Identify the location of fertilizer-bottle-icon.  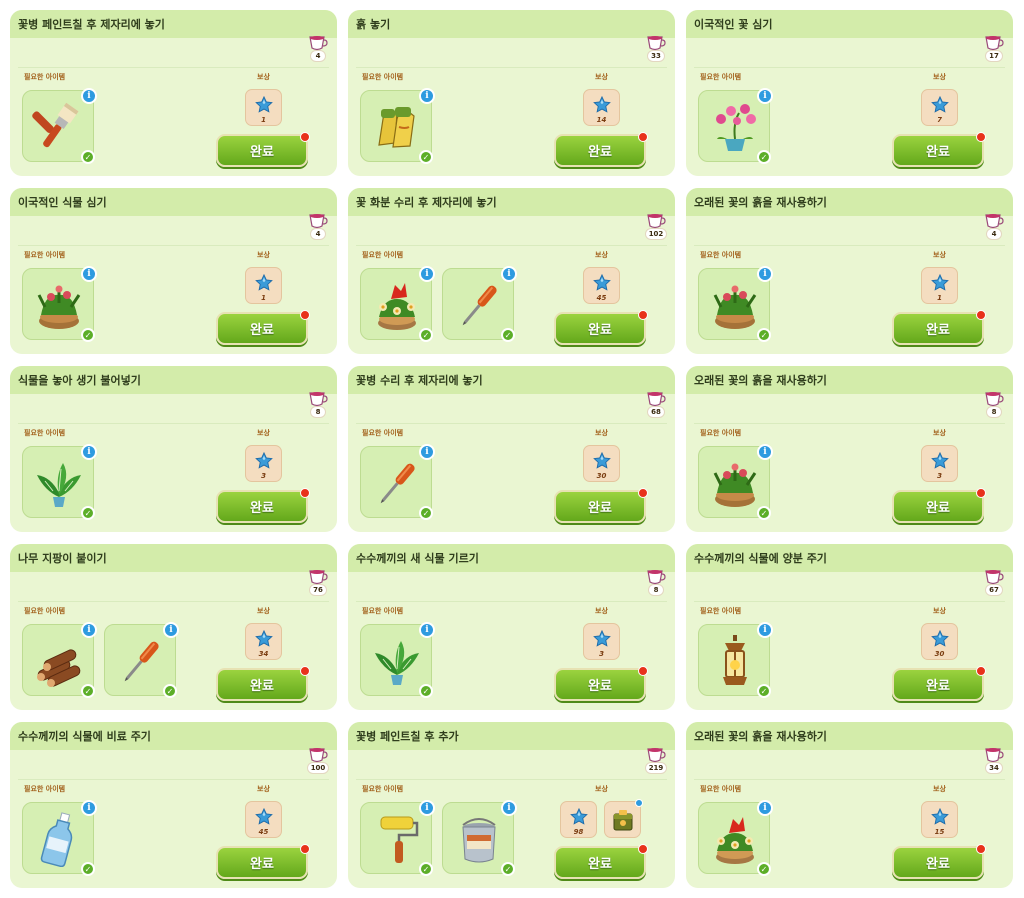
(59, 839).